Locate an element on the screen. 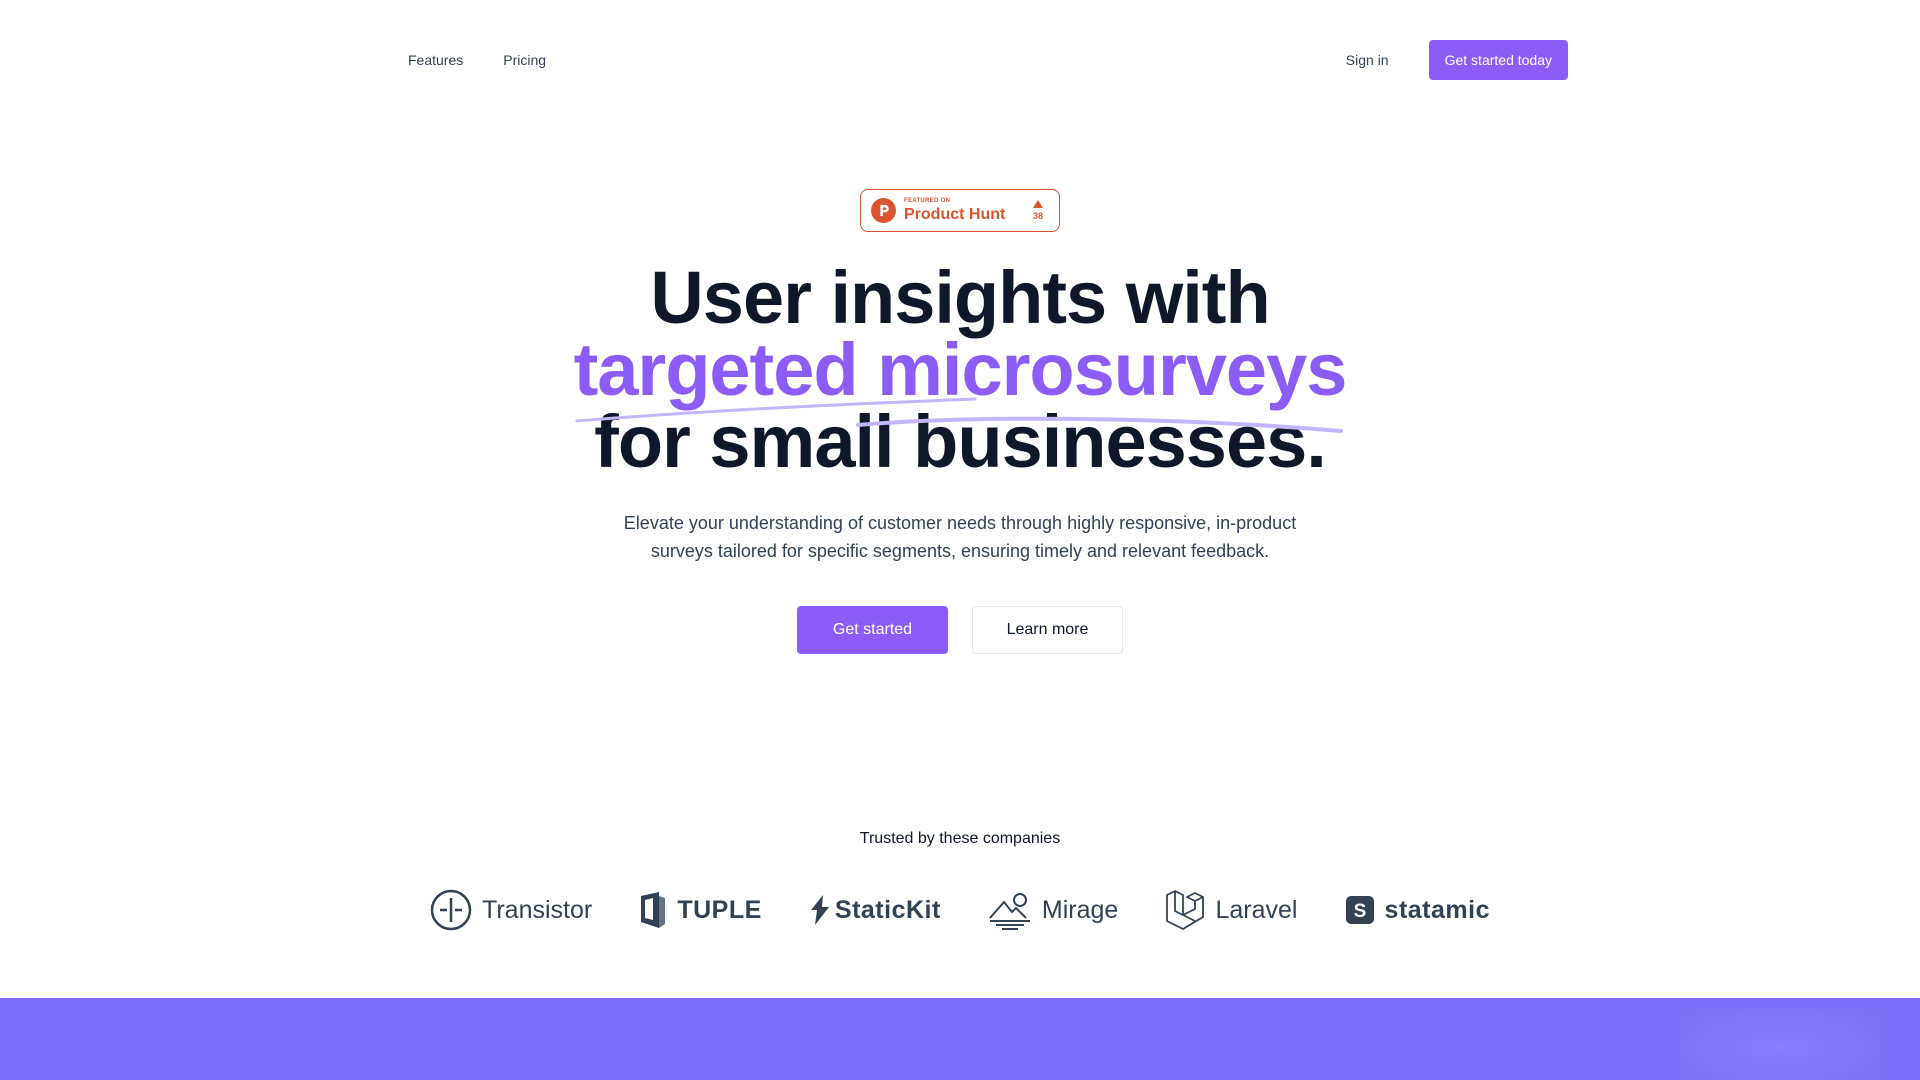 This screenshot has height=1080, width=1920. tuple-logo: TUPLE is located at coordinates (700, 910).